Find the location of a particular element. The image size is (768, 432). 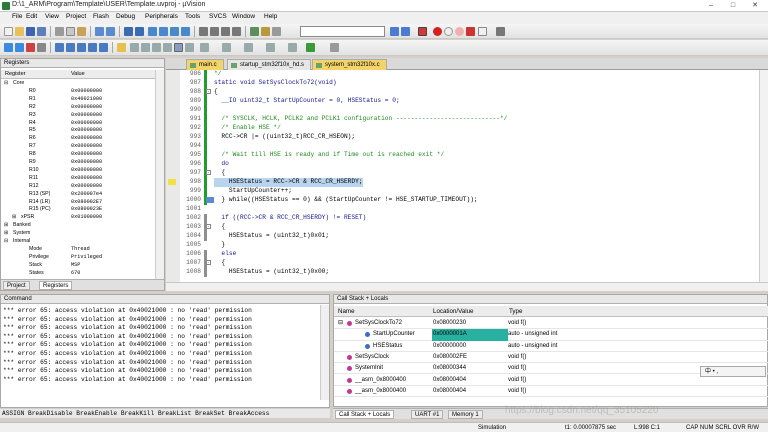

tab-registers: Registers is located at coordinates (56, 285).